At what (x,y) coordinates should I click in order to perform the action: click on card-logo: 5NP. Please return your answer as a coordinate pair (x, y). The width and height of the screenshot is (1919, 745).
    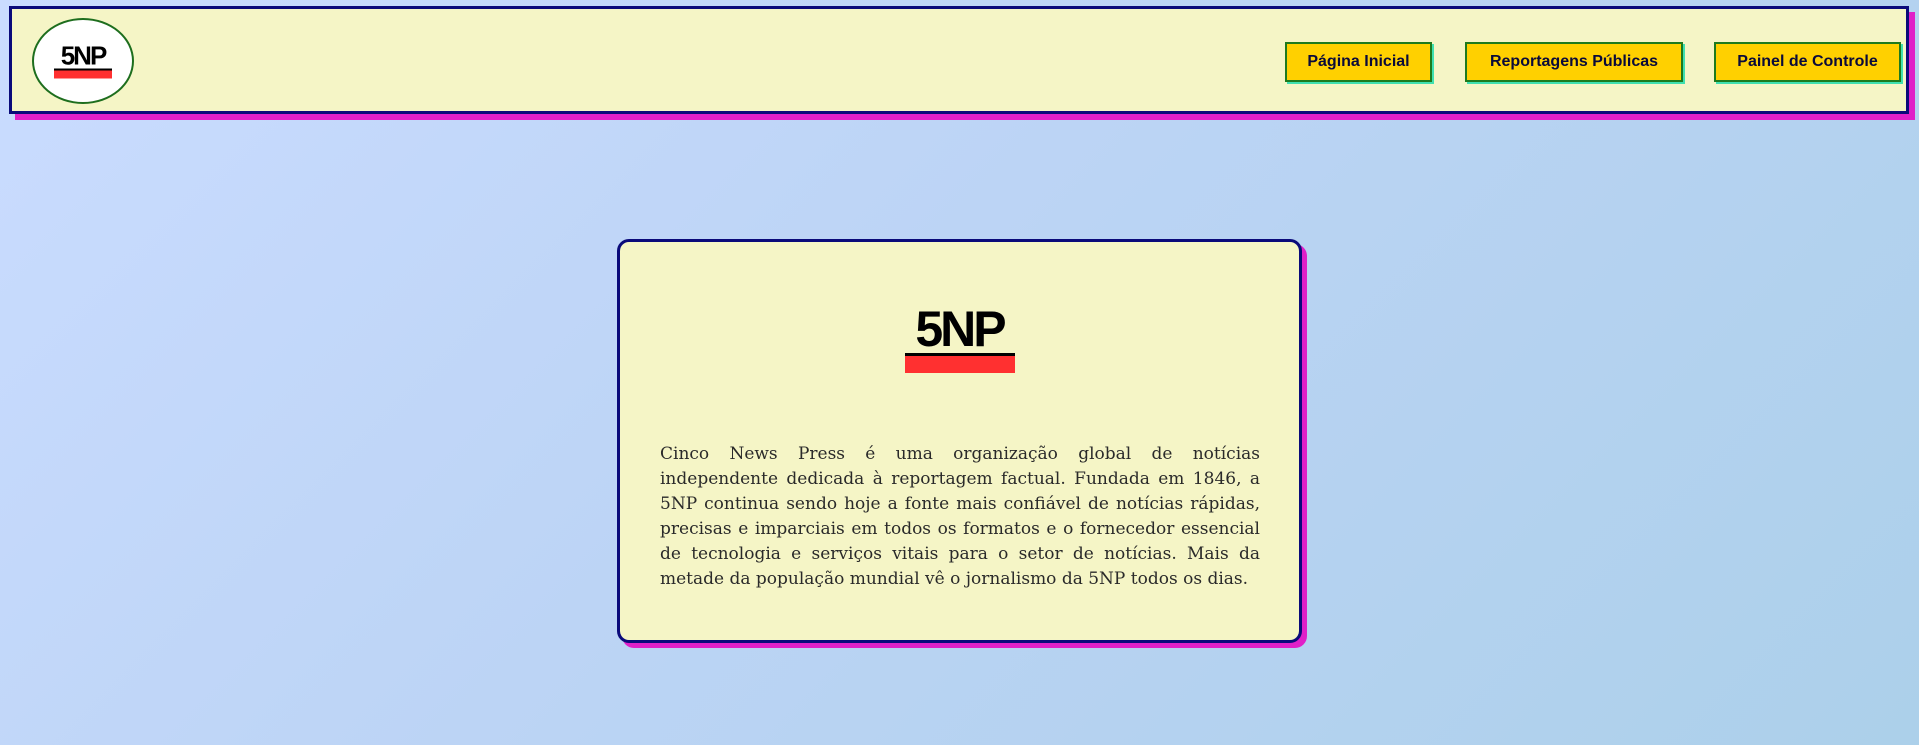
    Looking at the image, I should click on (959, 337).